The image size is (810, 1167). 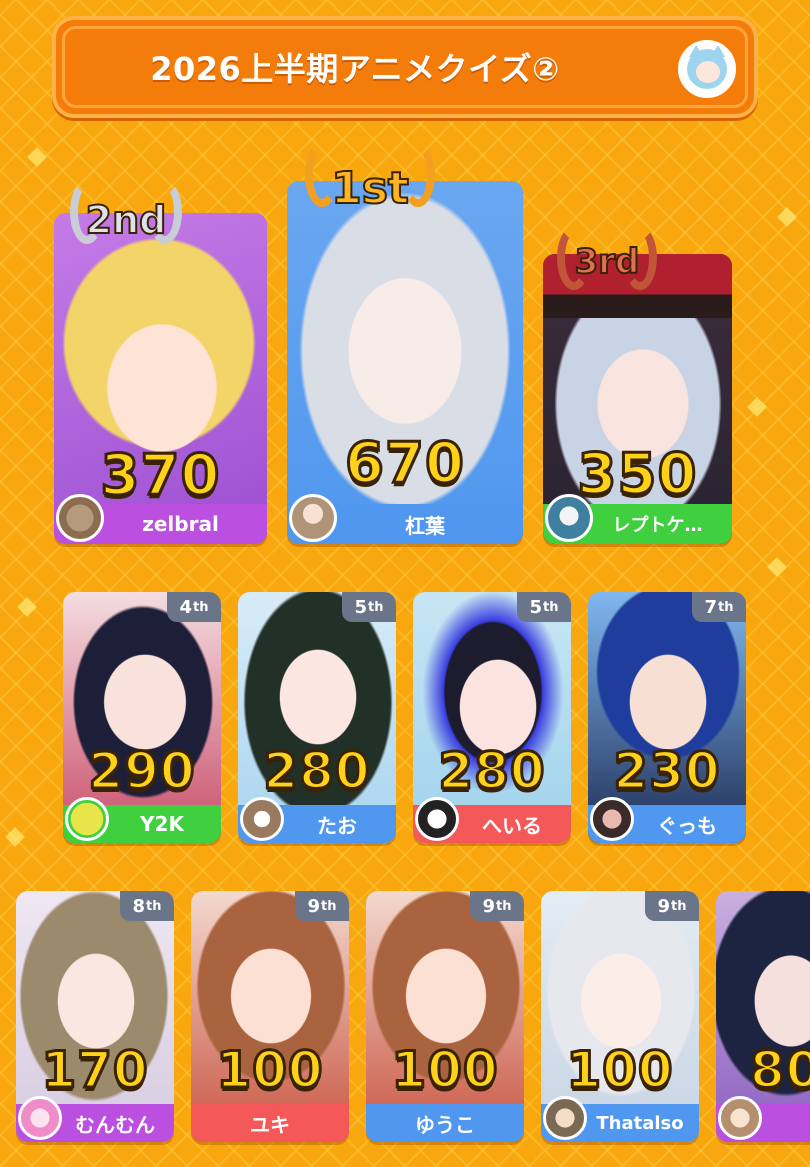 I want to click on score: 290, so click(x=141, y=771).